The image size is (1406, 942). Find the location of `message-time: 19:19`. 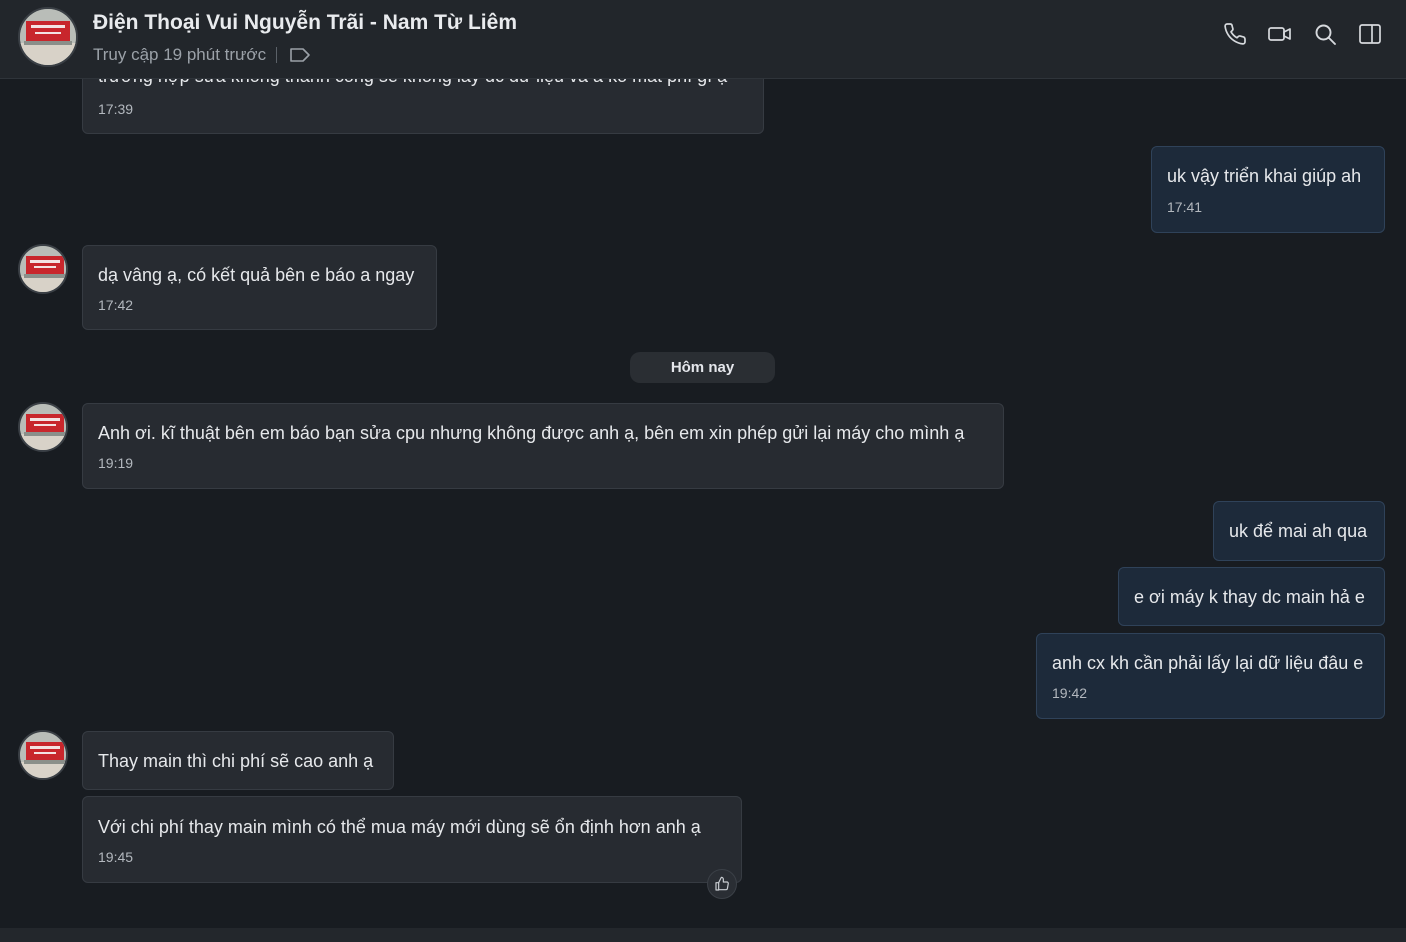

message-time: 19:19 is located at coordinates (116, 463).